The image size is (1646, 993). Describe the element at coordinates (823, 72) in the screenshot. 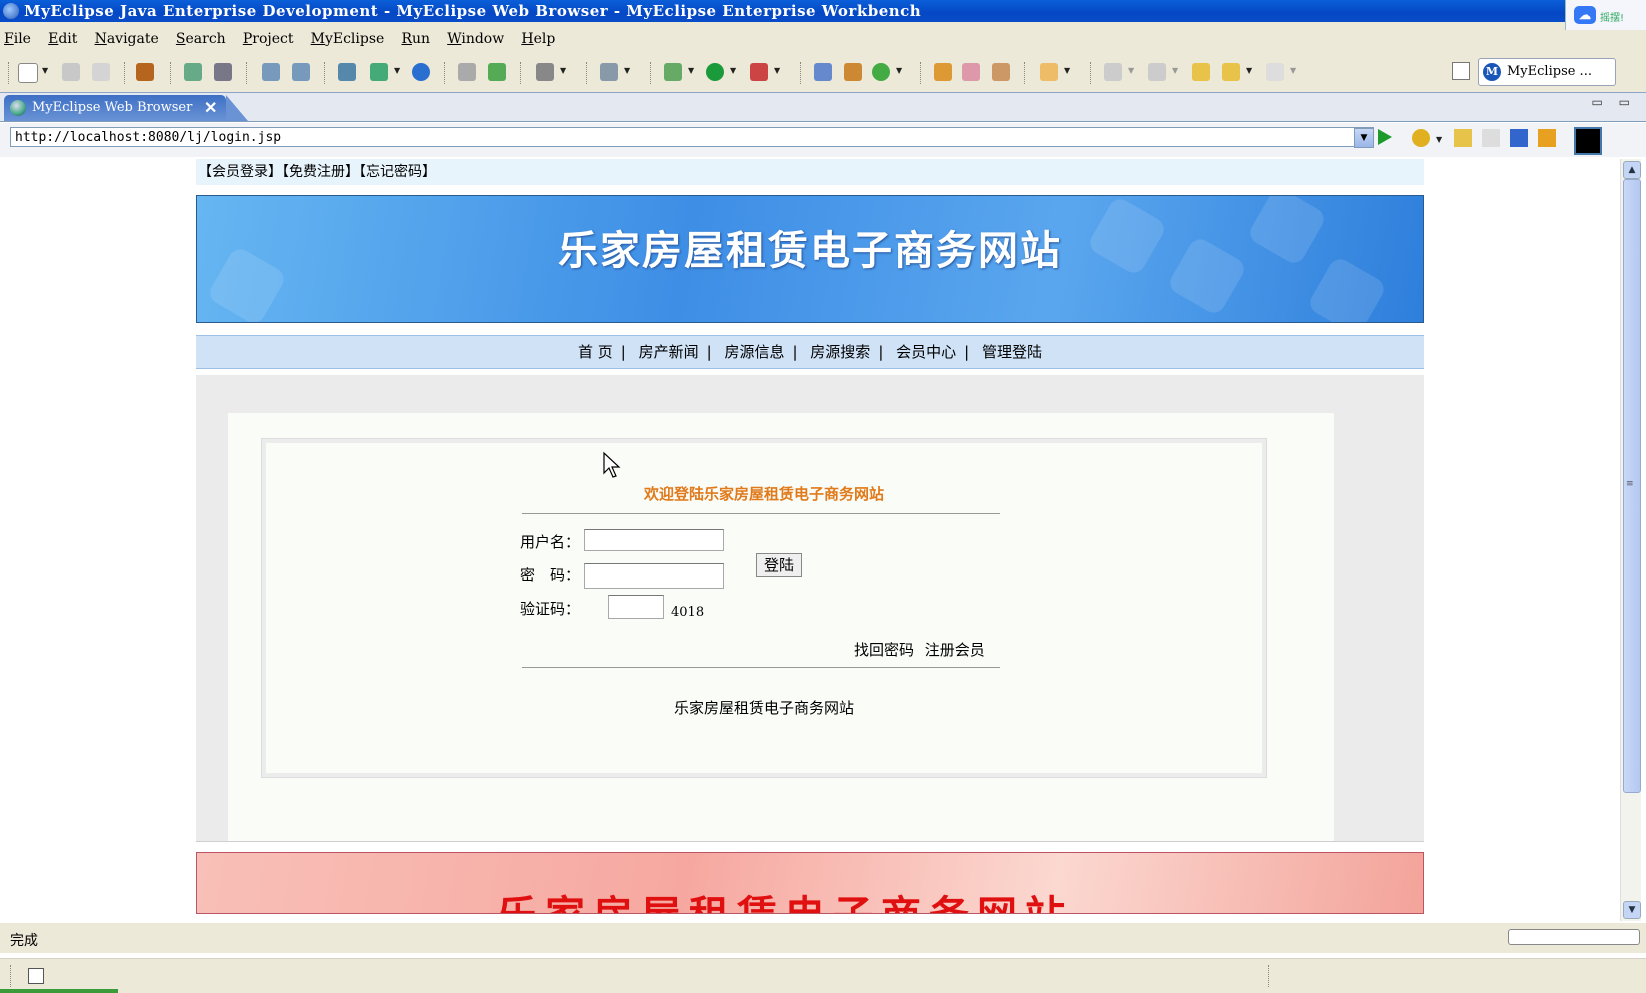

I see `new-package-icon` at that location.